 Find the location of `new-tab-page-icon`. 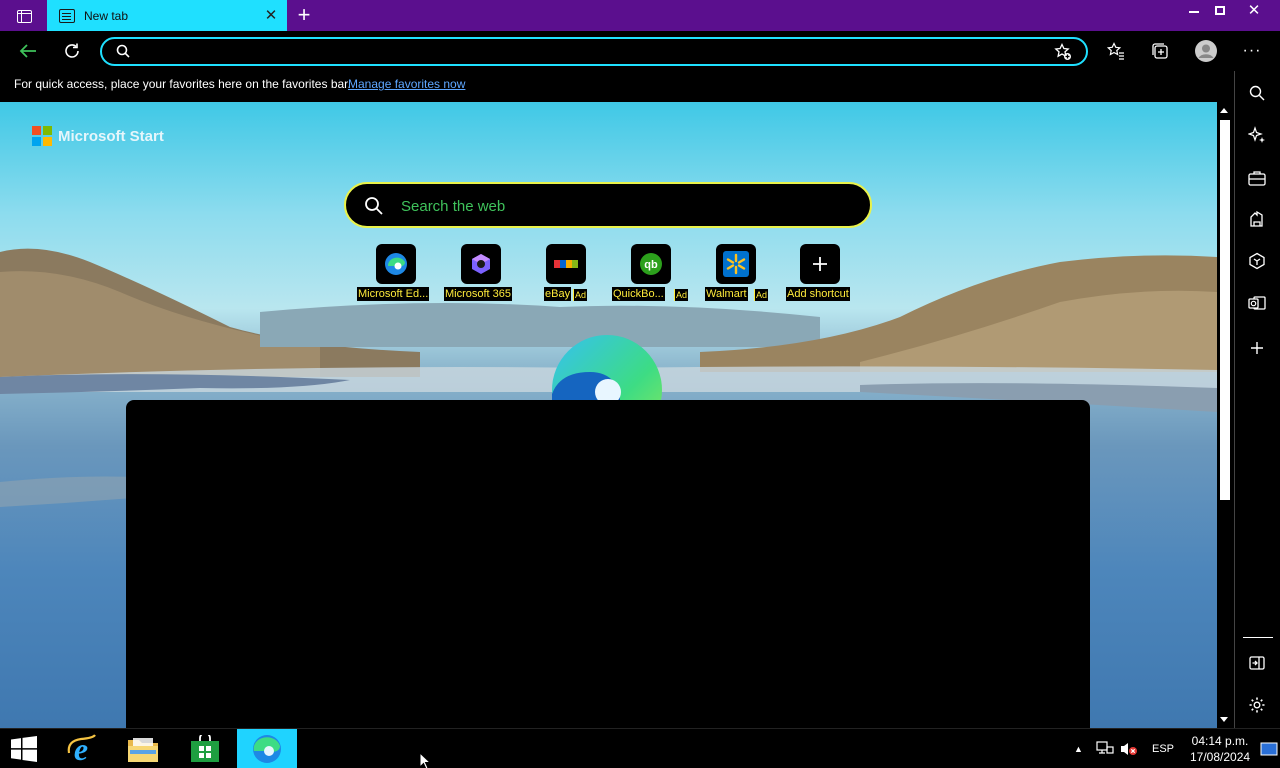

new-tab-page-icon is located at coordinates (67, 15).